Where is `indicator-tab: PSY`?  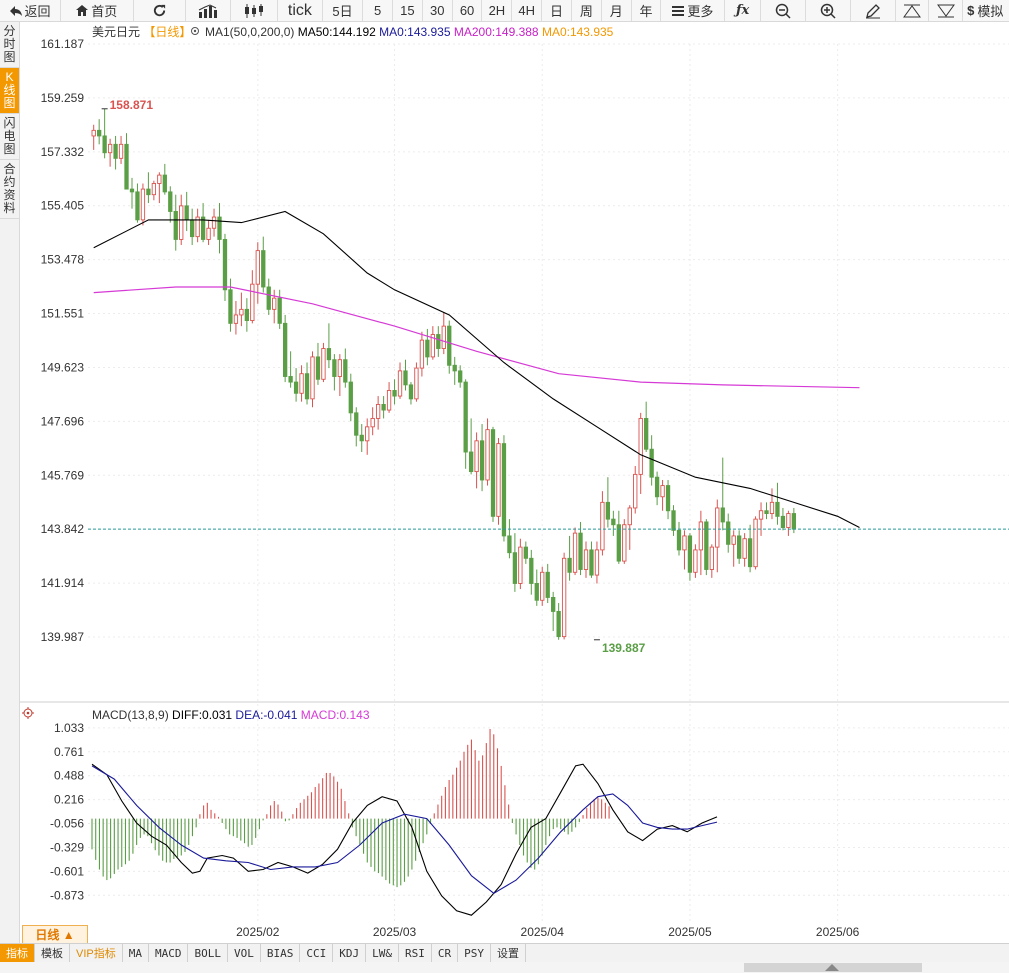
indicator-tab: PSY is located at coordinates (474, 953).